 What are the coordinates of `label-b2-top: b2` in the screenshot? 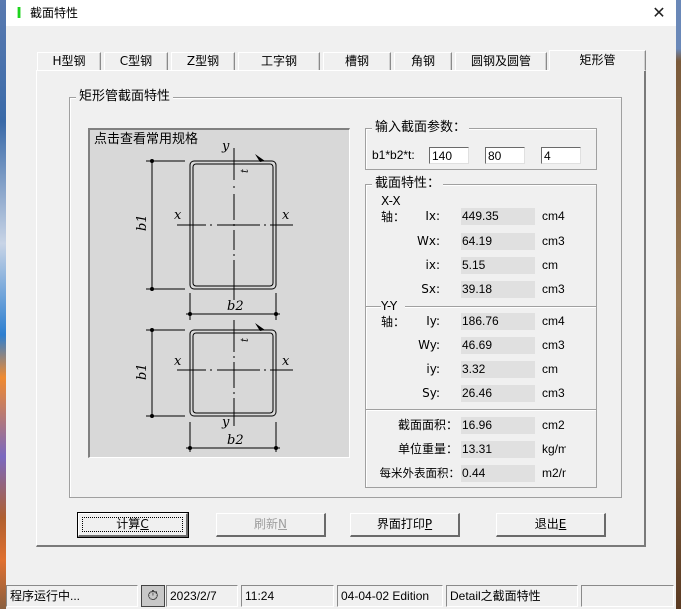 It's located at (235, 306).